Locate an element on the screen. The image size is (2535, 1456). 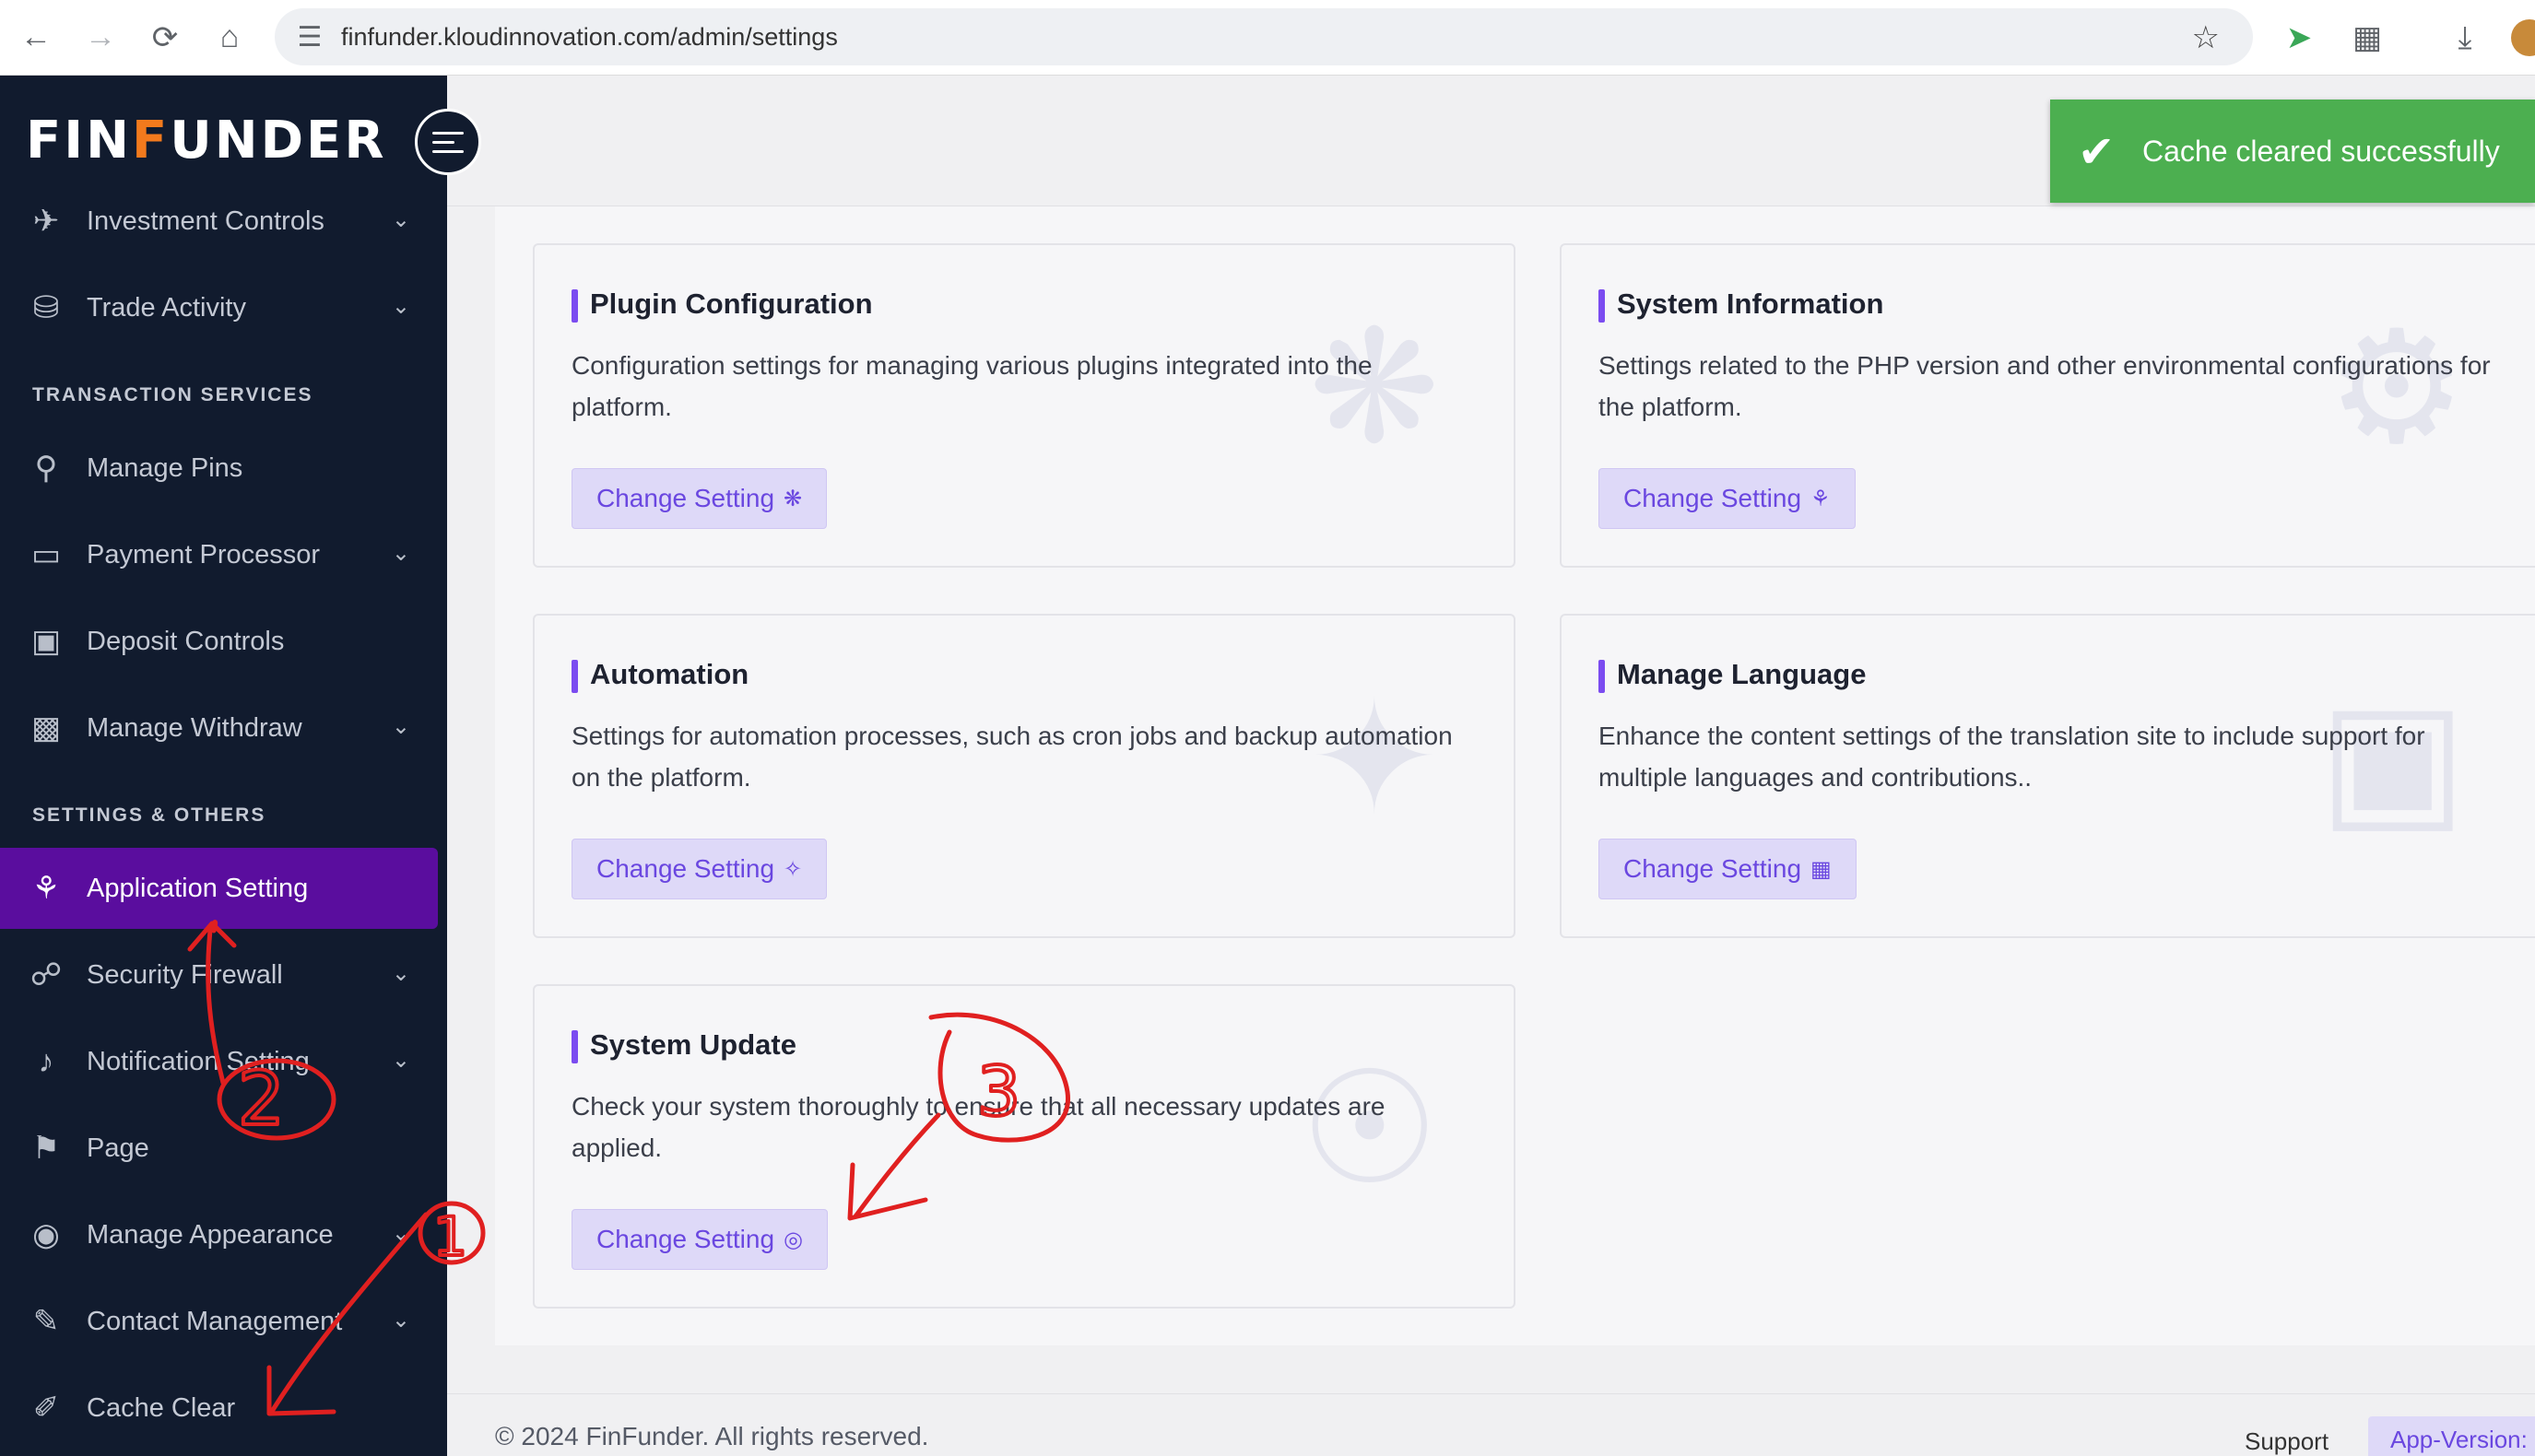
sidebar-item-label: Investment Controls is located at coordinates (205, 220).